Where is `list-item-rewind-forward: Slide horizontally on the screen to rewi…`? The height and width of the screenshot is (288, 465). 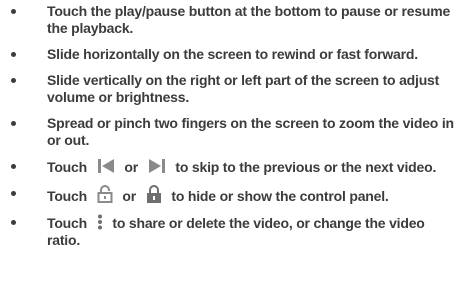
list-item-rewind-forward: Slide horizontally on the screen to rewi… is located at coordinates (232, 54).